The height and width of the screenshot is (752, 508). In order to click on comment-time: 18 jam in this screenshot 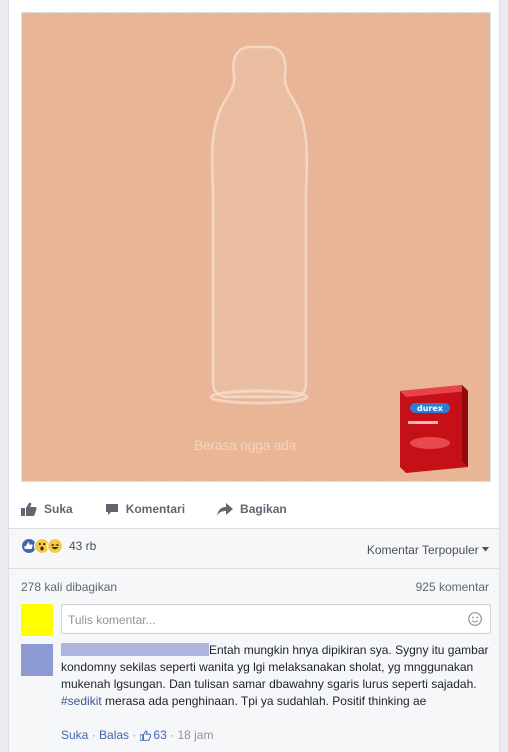, I will do `click(195, 735)`.